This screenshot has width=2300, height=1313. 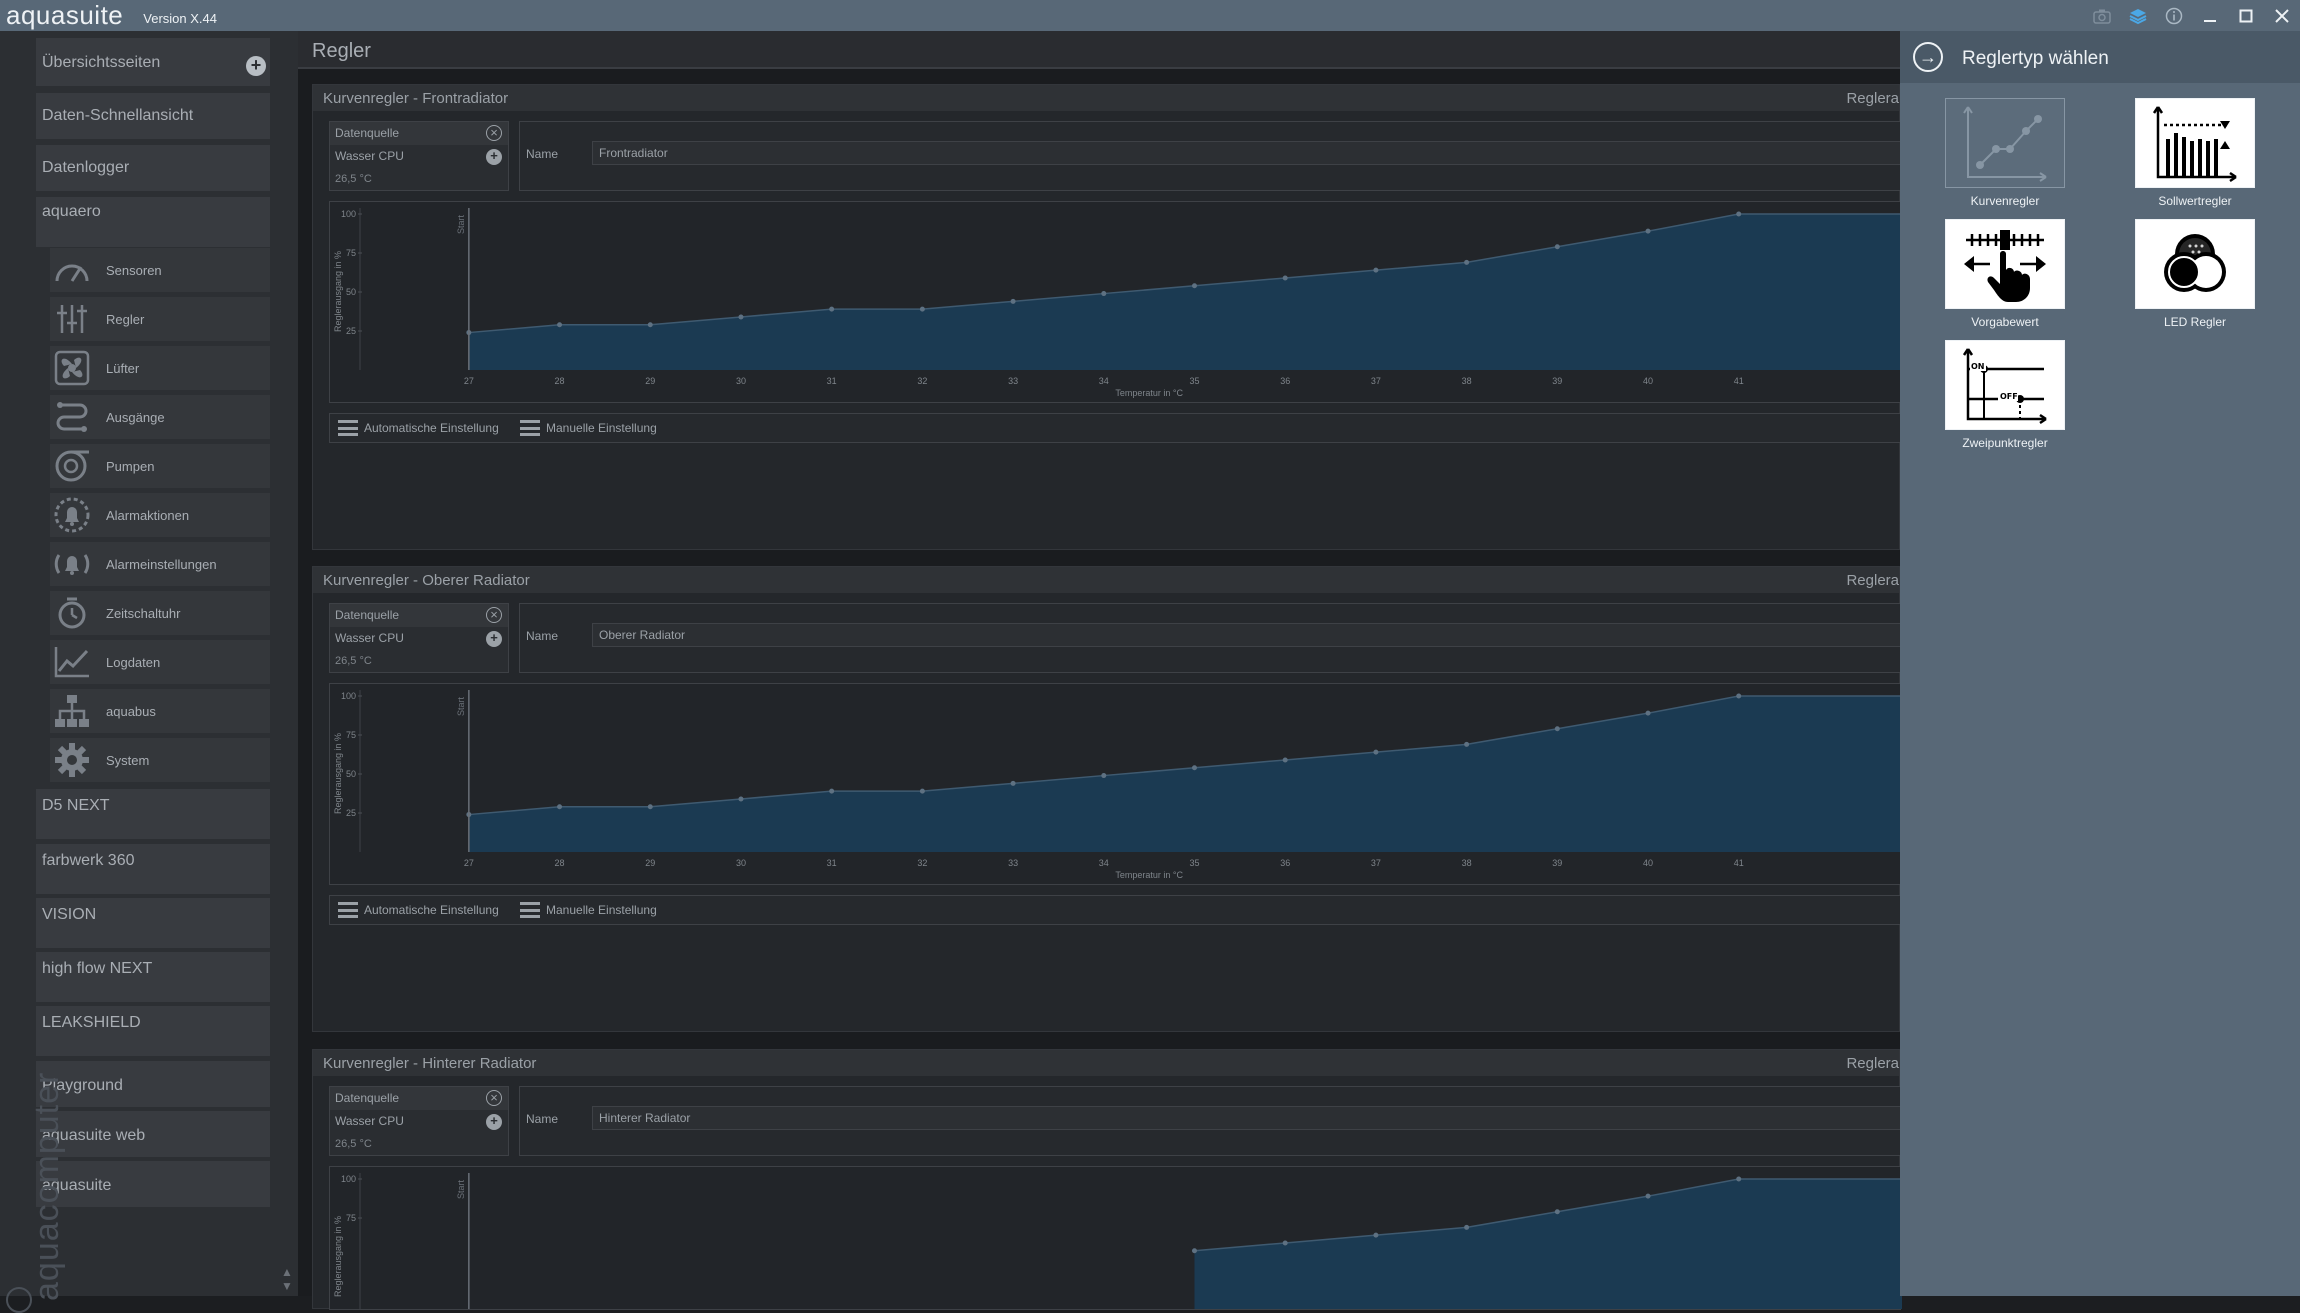 What do you see at coordinates (2035, 58) in the screenshot?
I see `panel-title: Reglertyp wählen` at bounding box center [2035, 58].